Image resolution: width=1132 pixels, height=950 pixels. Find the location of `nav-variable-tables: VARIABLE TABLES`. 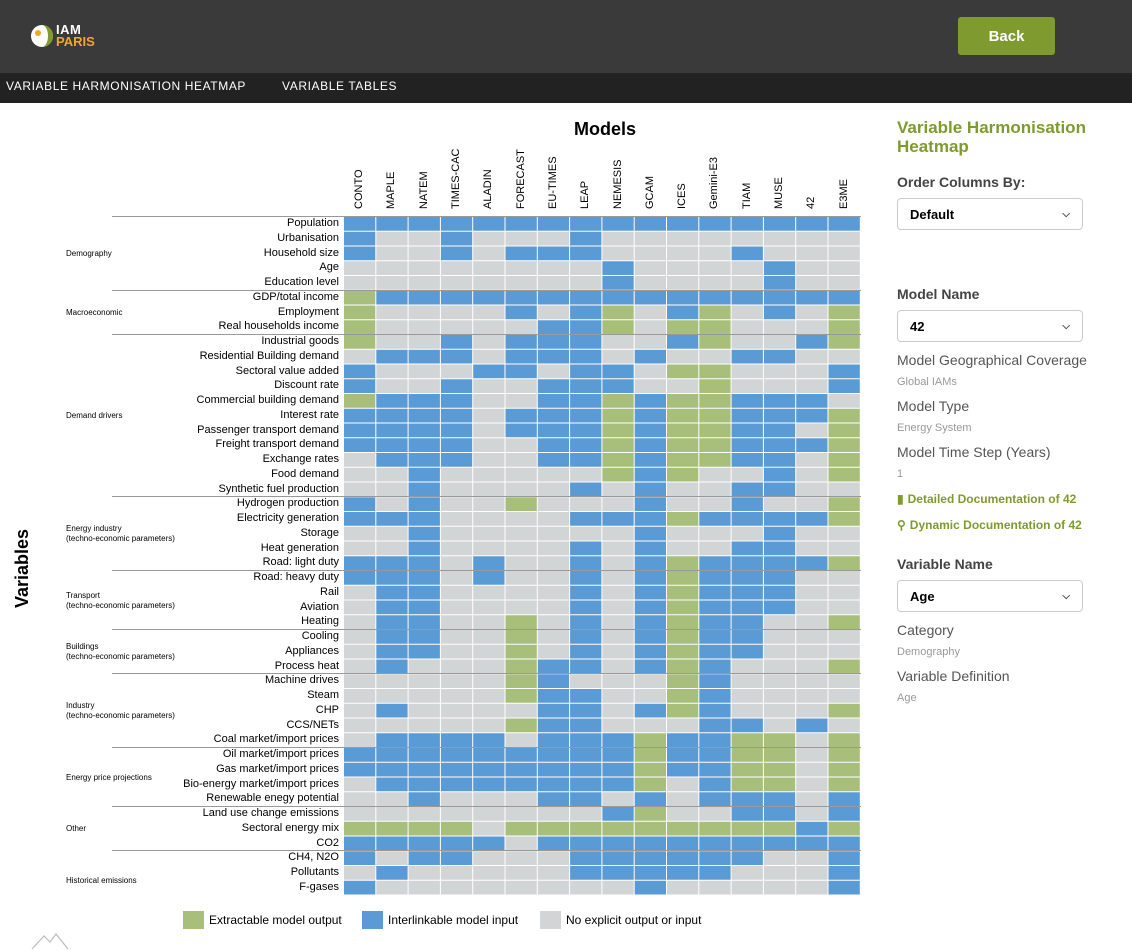

nav-variable-tables: VARIABLE TABLES is located at coordinates (339, 86).